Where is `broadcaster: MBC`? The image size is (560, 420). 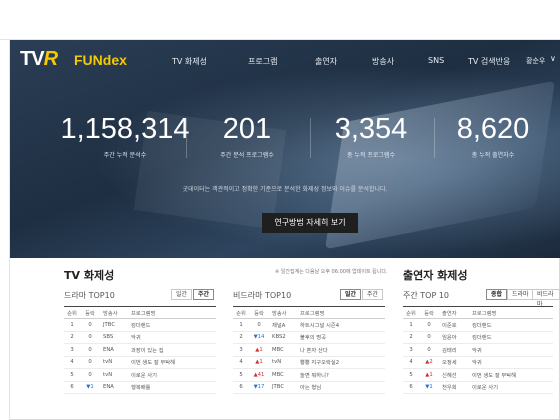
broadcaster: MBC is located at coordinates (283, 375).